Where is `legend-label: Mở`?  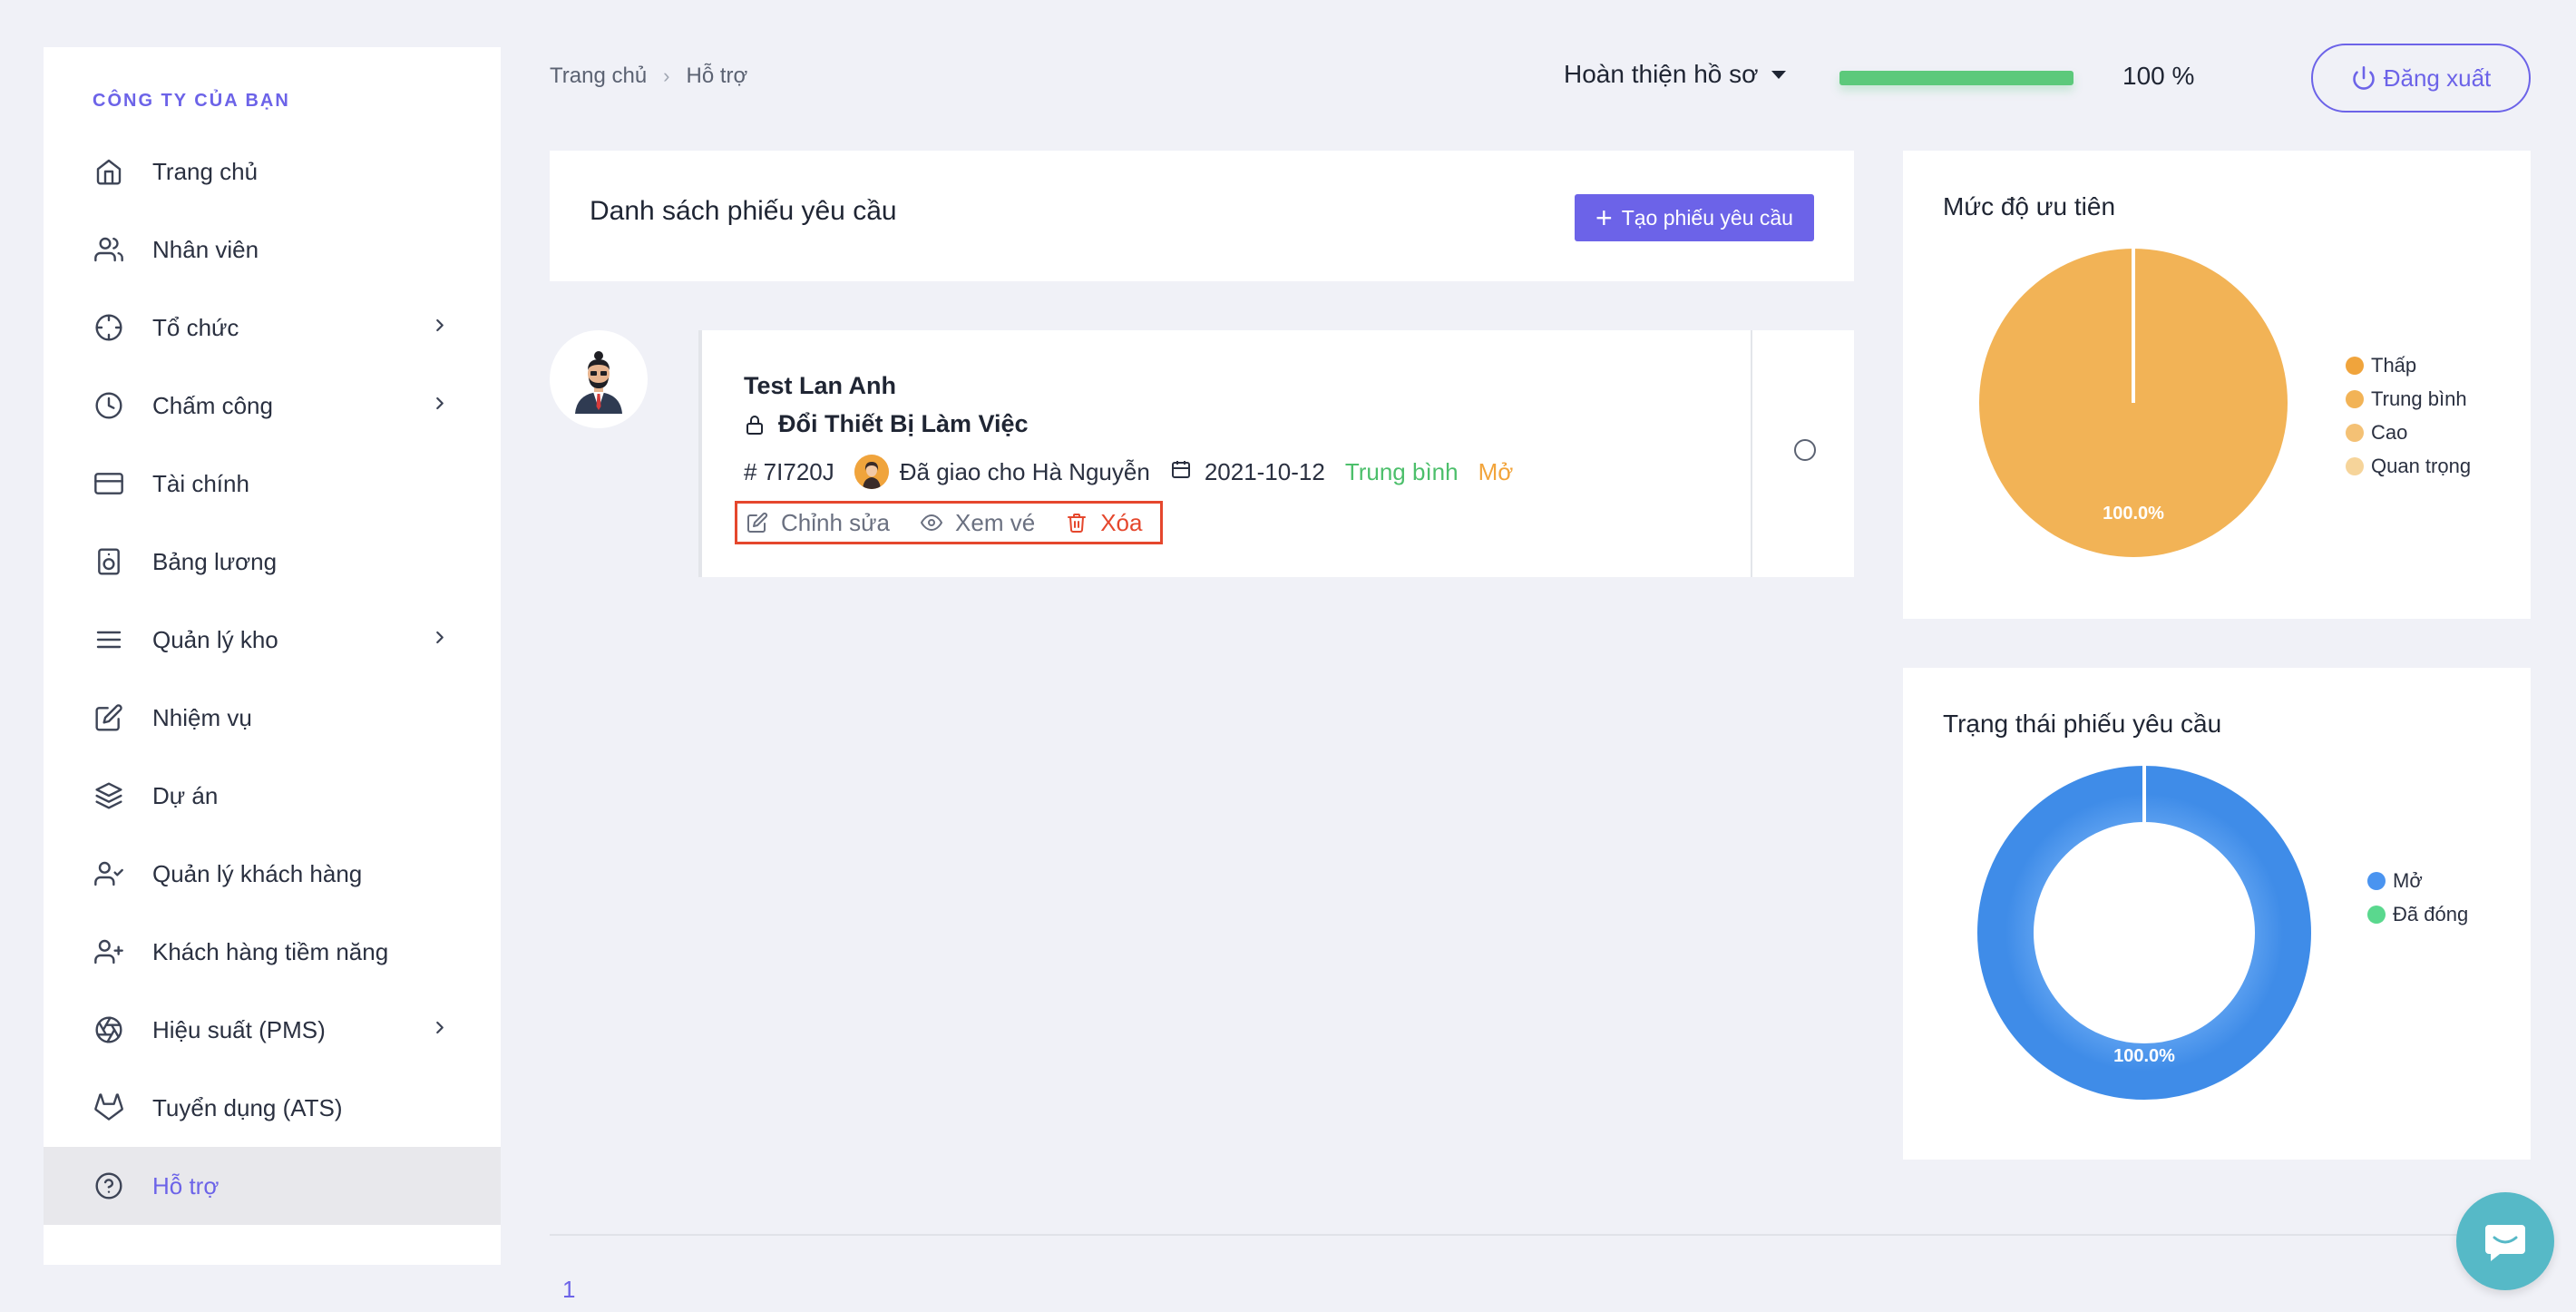 legend-label: Mở is located at coordinates (2408, 880).